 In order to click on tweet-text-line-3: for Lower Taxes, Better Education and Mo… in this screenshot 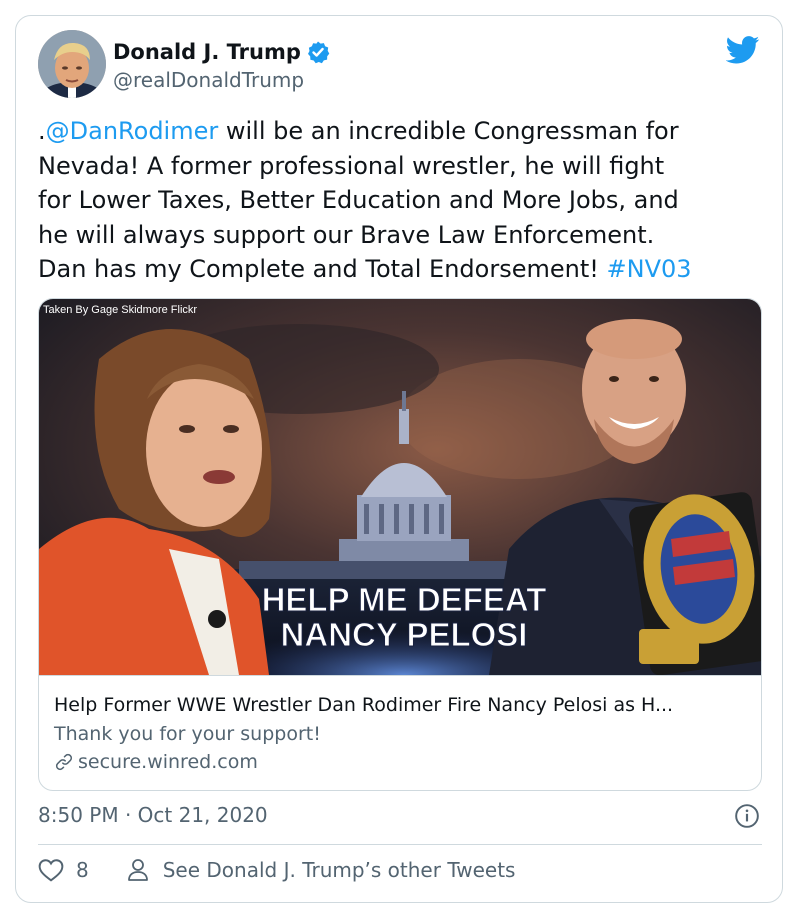, I will do `click(358, 200)`.